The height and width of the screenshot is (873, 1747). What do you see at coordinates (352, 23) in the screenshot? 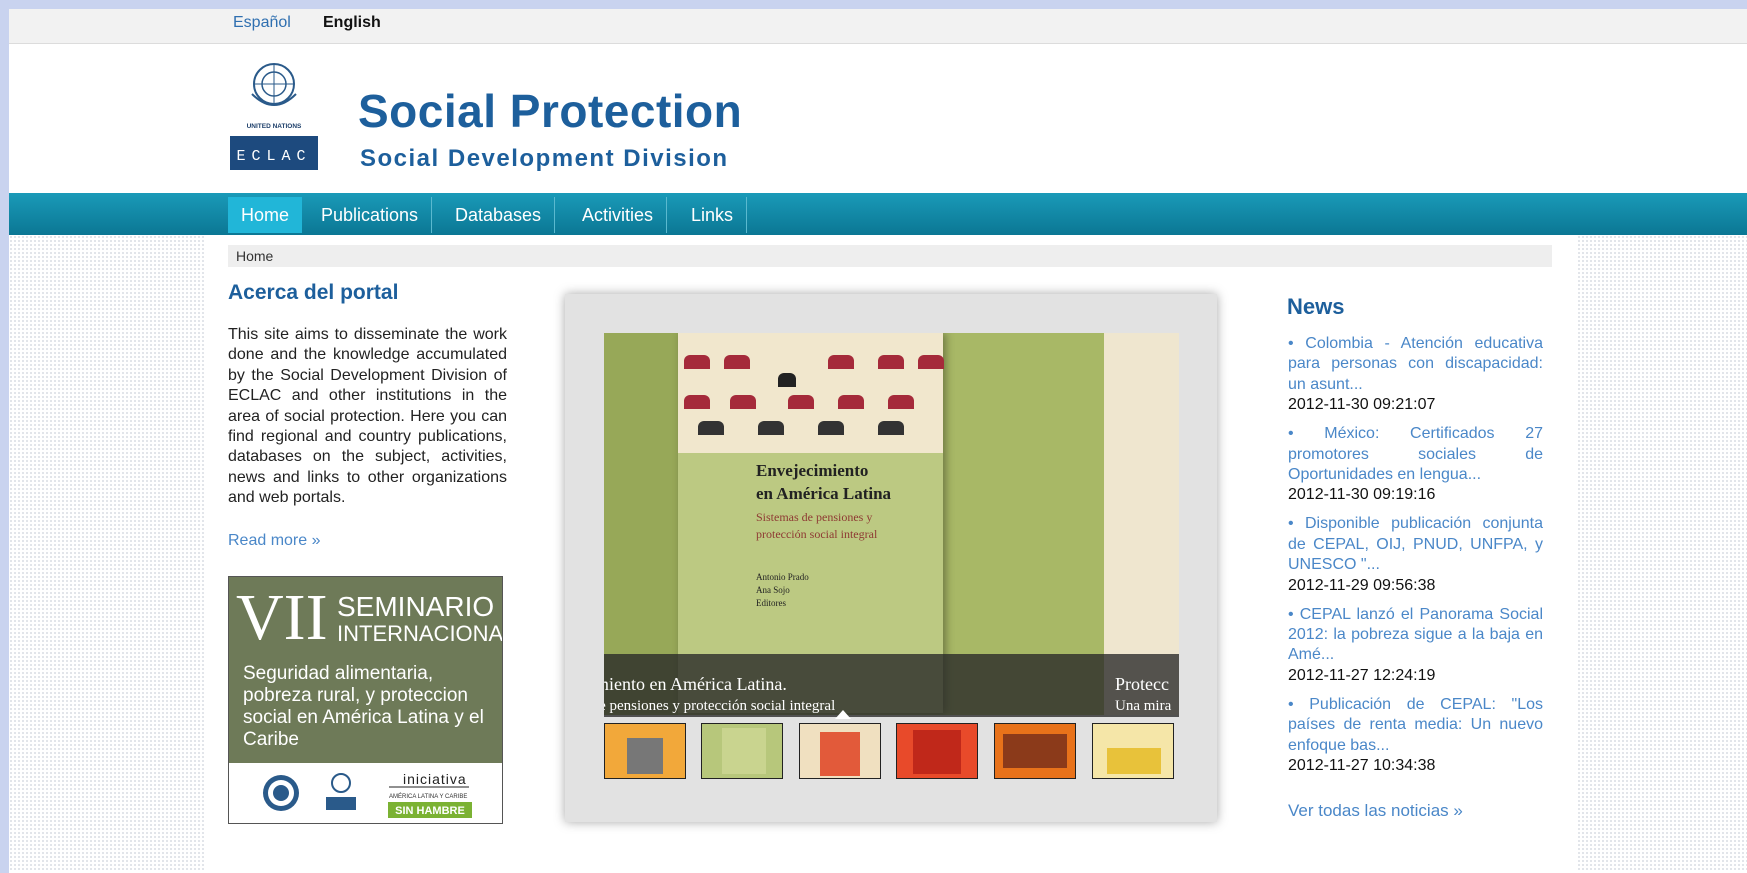
I see `lang-english-link: English` at bounding box center [352, 23].